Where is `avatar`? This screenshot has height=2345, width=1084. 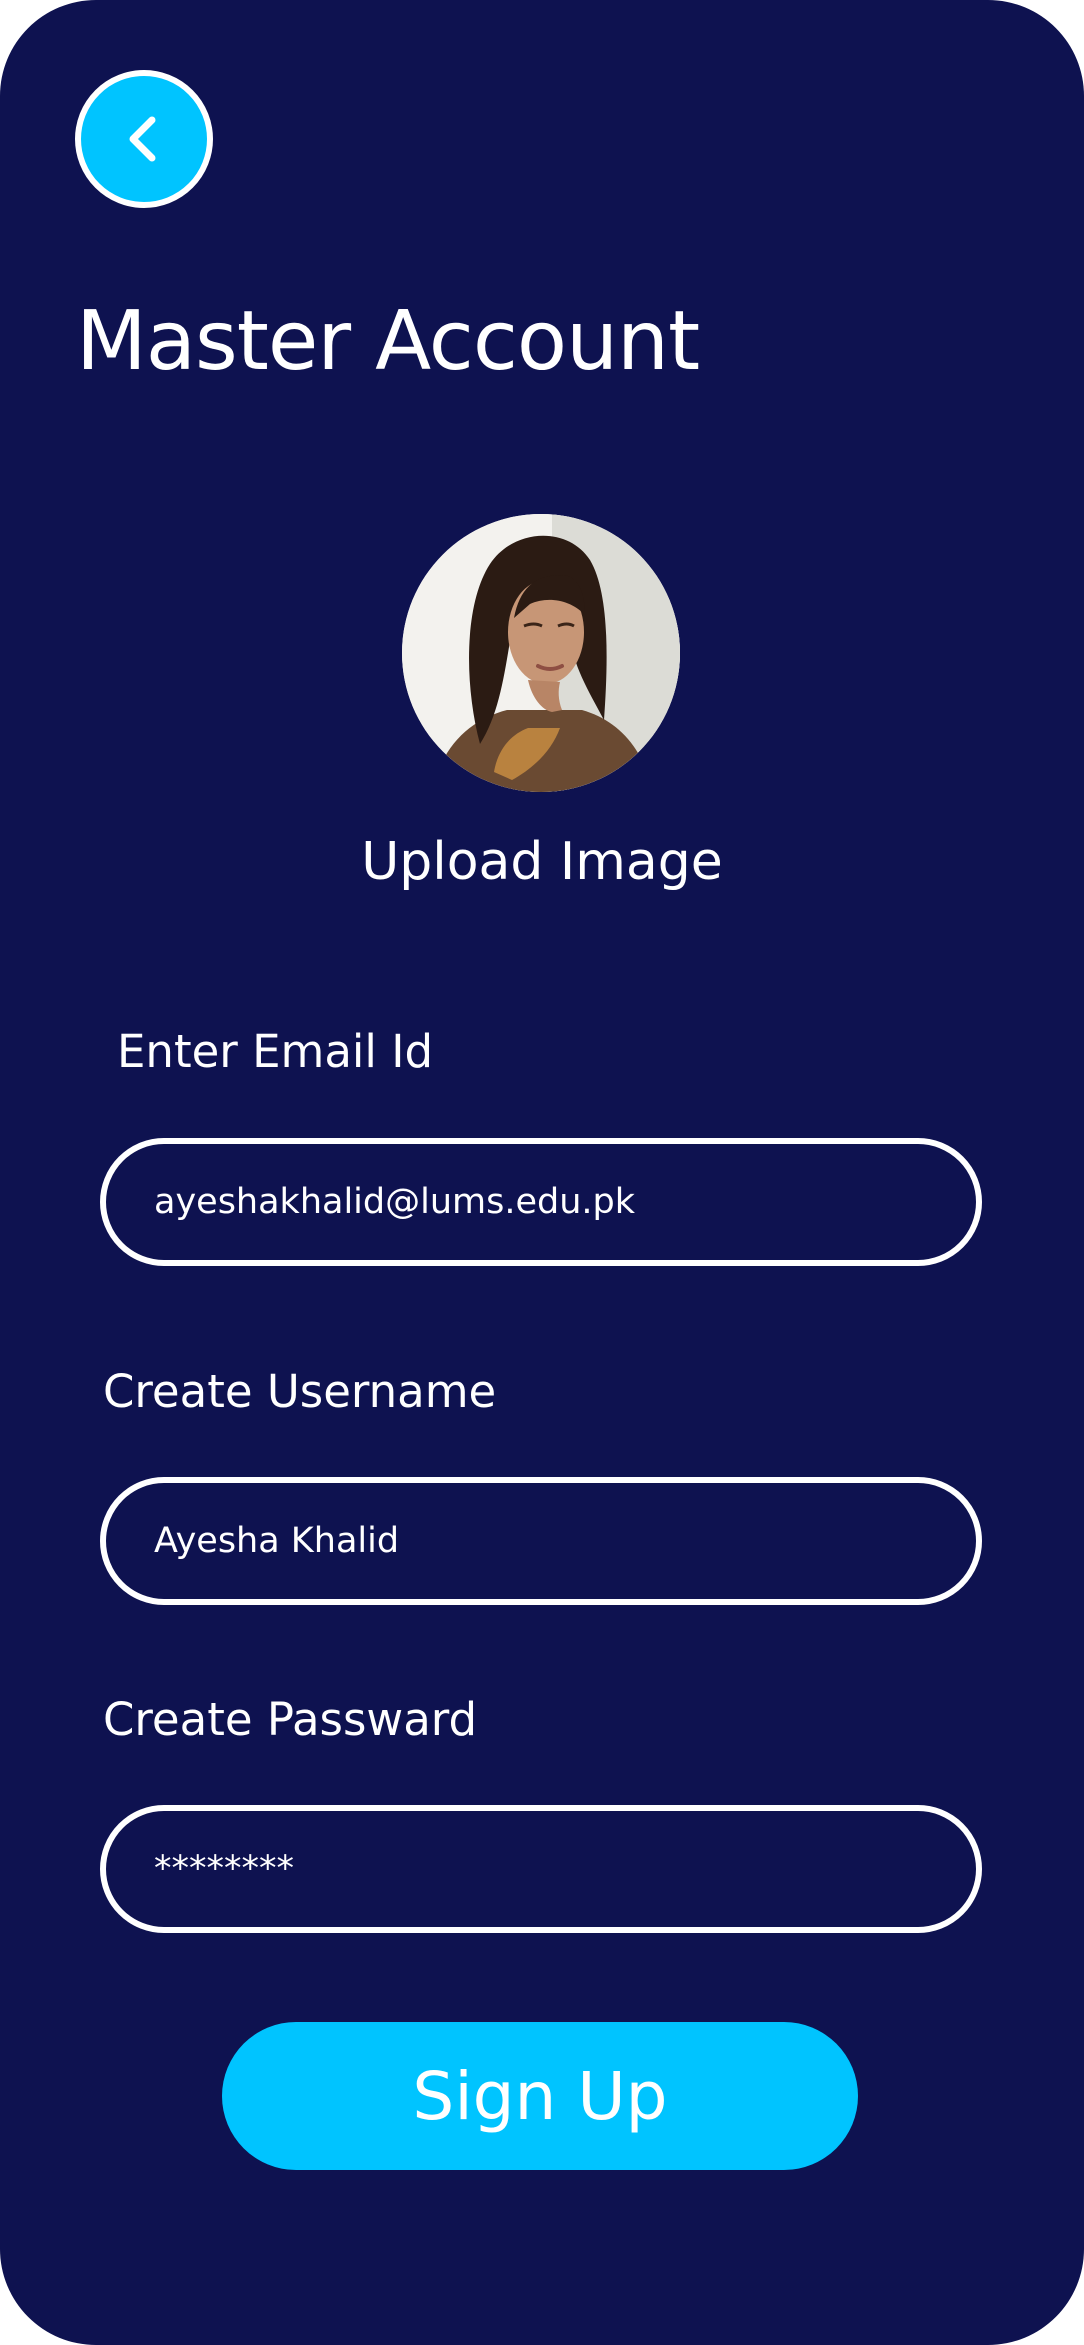
avatar is located at coordinates (541, 653).